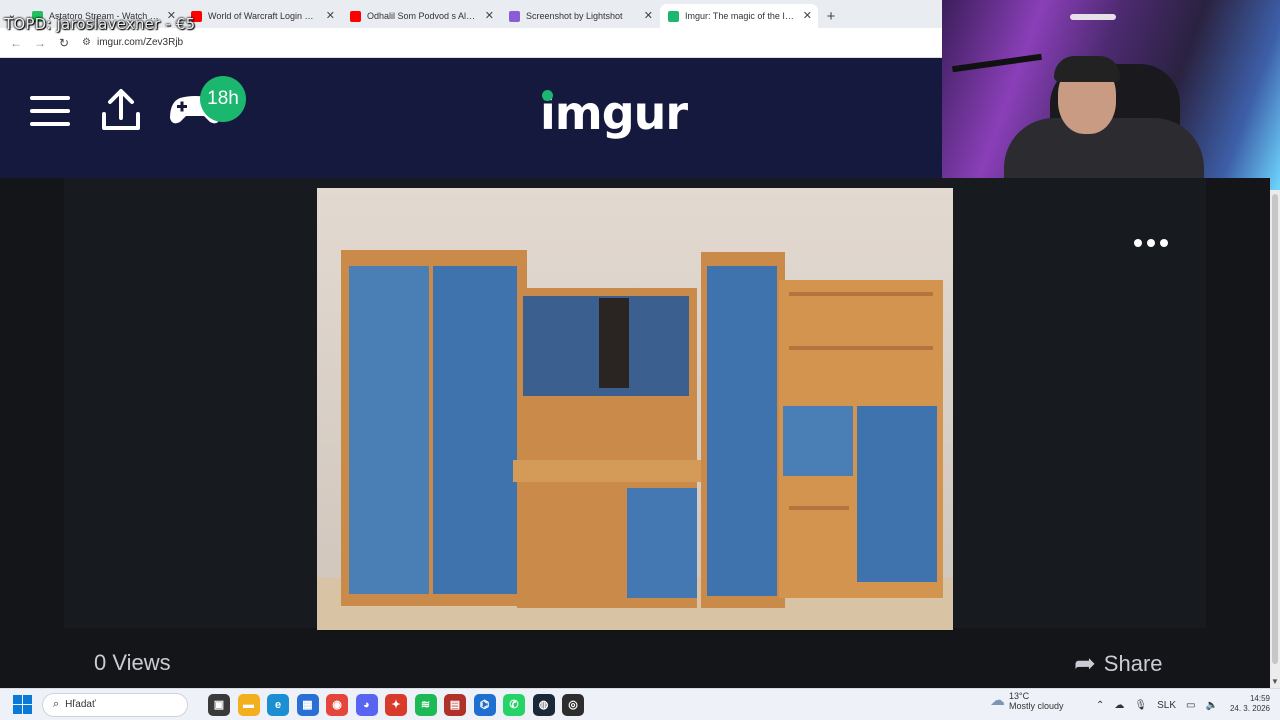 This screenshot has height=720, width=1280. Describe the element at coordinates (1019, 696) in the screenshot. I see `weather-temp: 13°C` at that location.